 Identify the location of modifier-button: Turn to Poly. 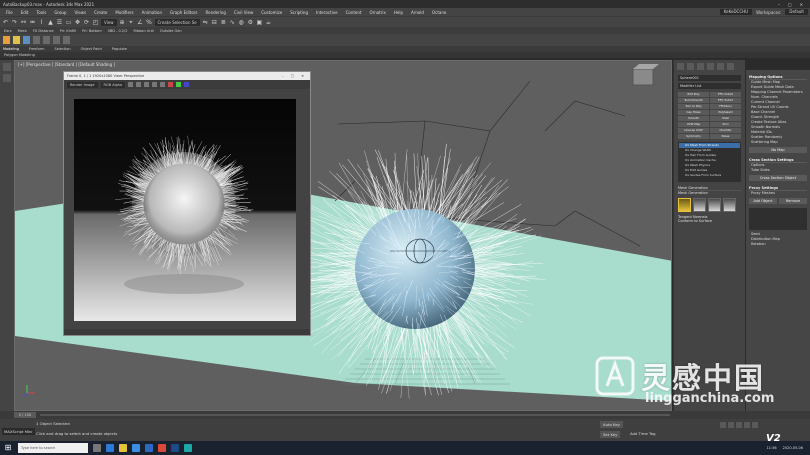
(693, 106).